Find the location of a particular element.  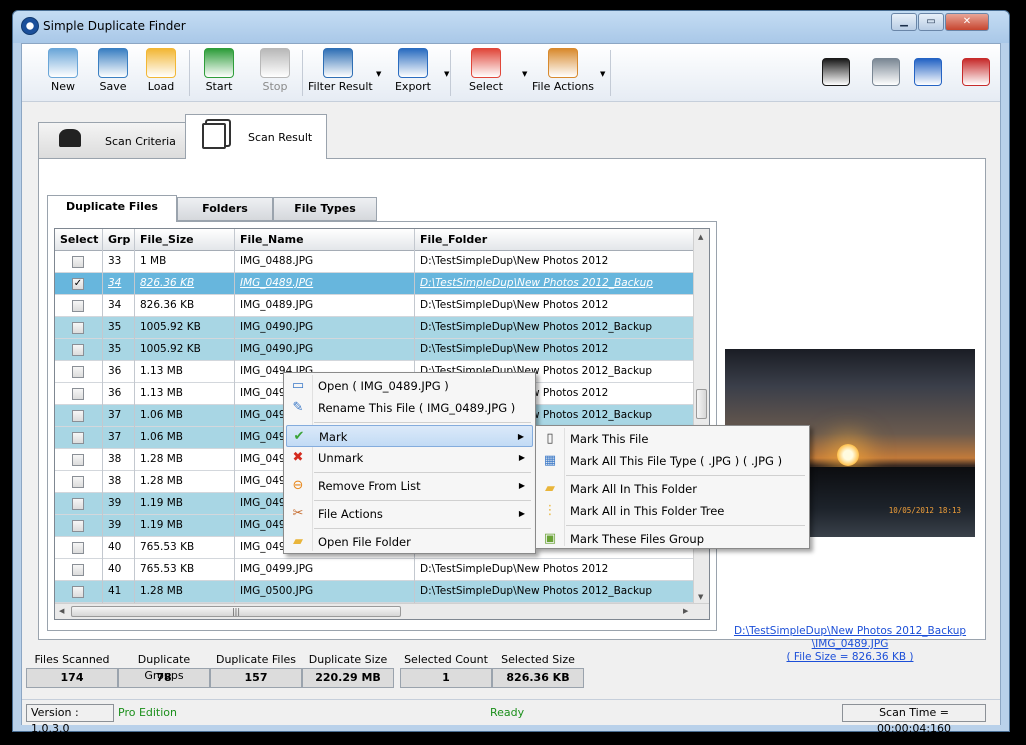

menu-item-mark-all-in-this-folder: ▰ Mark All In This Folder is located at coordinates (672, 489).